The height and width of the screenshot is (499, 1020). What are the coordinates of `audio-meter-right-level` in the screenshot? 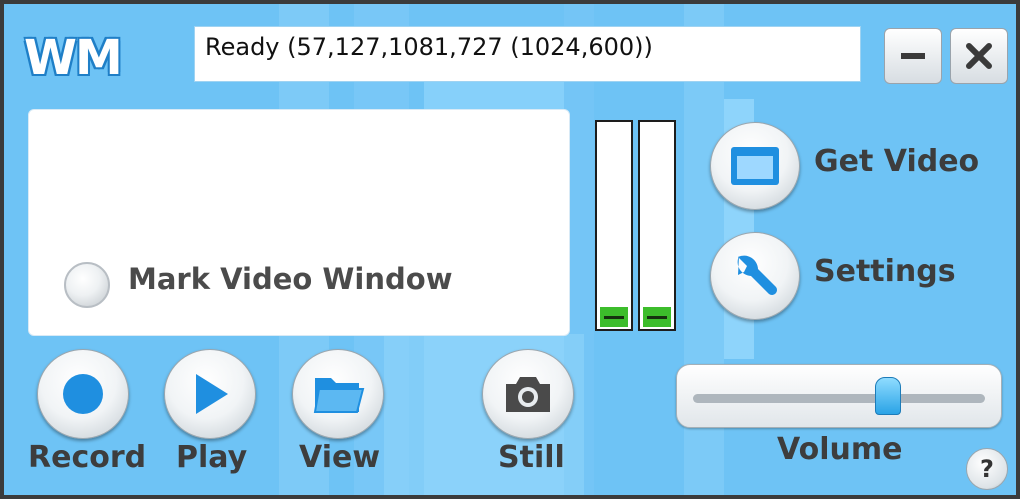 It's located at (657, 317).